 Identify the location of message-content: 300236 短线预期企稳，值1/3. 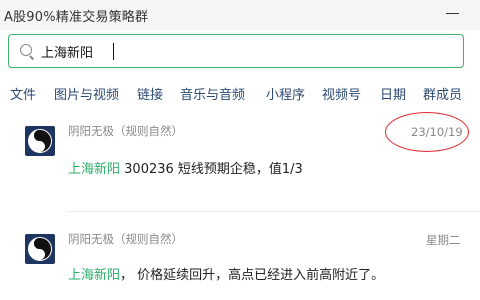
(211, 169).